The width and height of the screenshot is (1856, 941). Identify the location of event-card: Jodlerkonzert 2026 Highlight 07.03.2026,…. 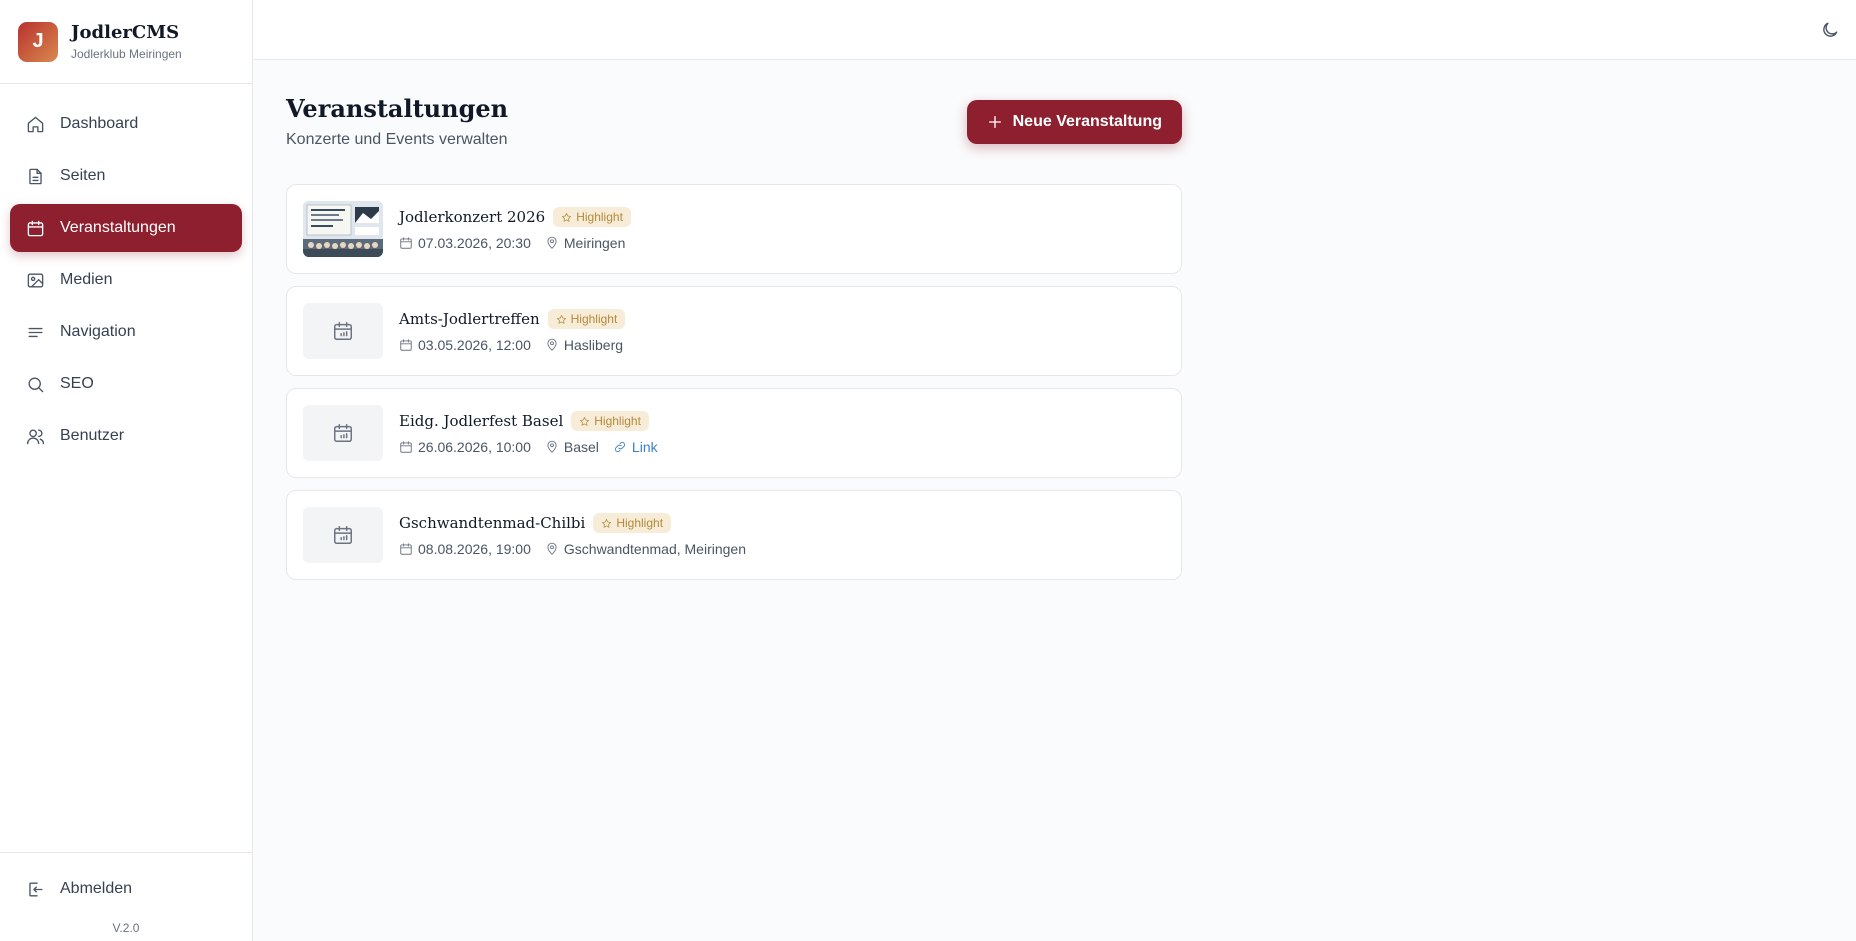
(734, 229).